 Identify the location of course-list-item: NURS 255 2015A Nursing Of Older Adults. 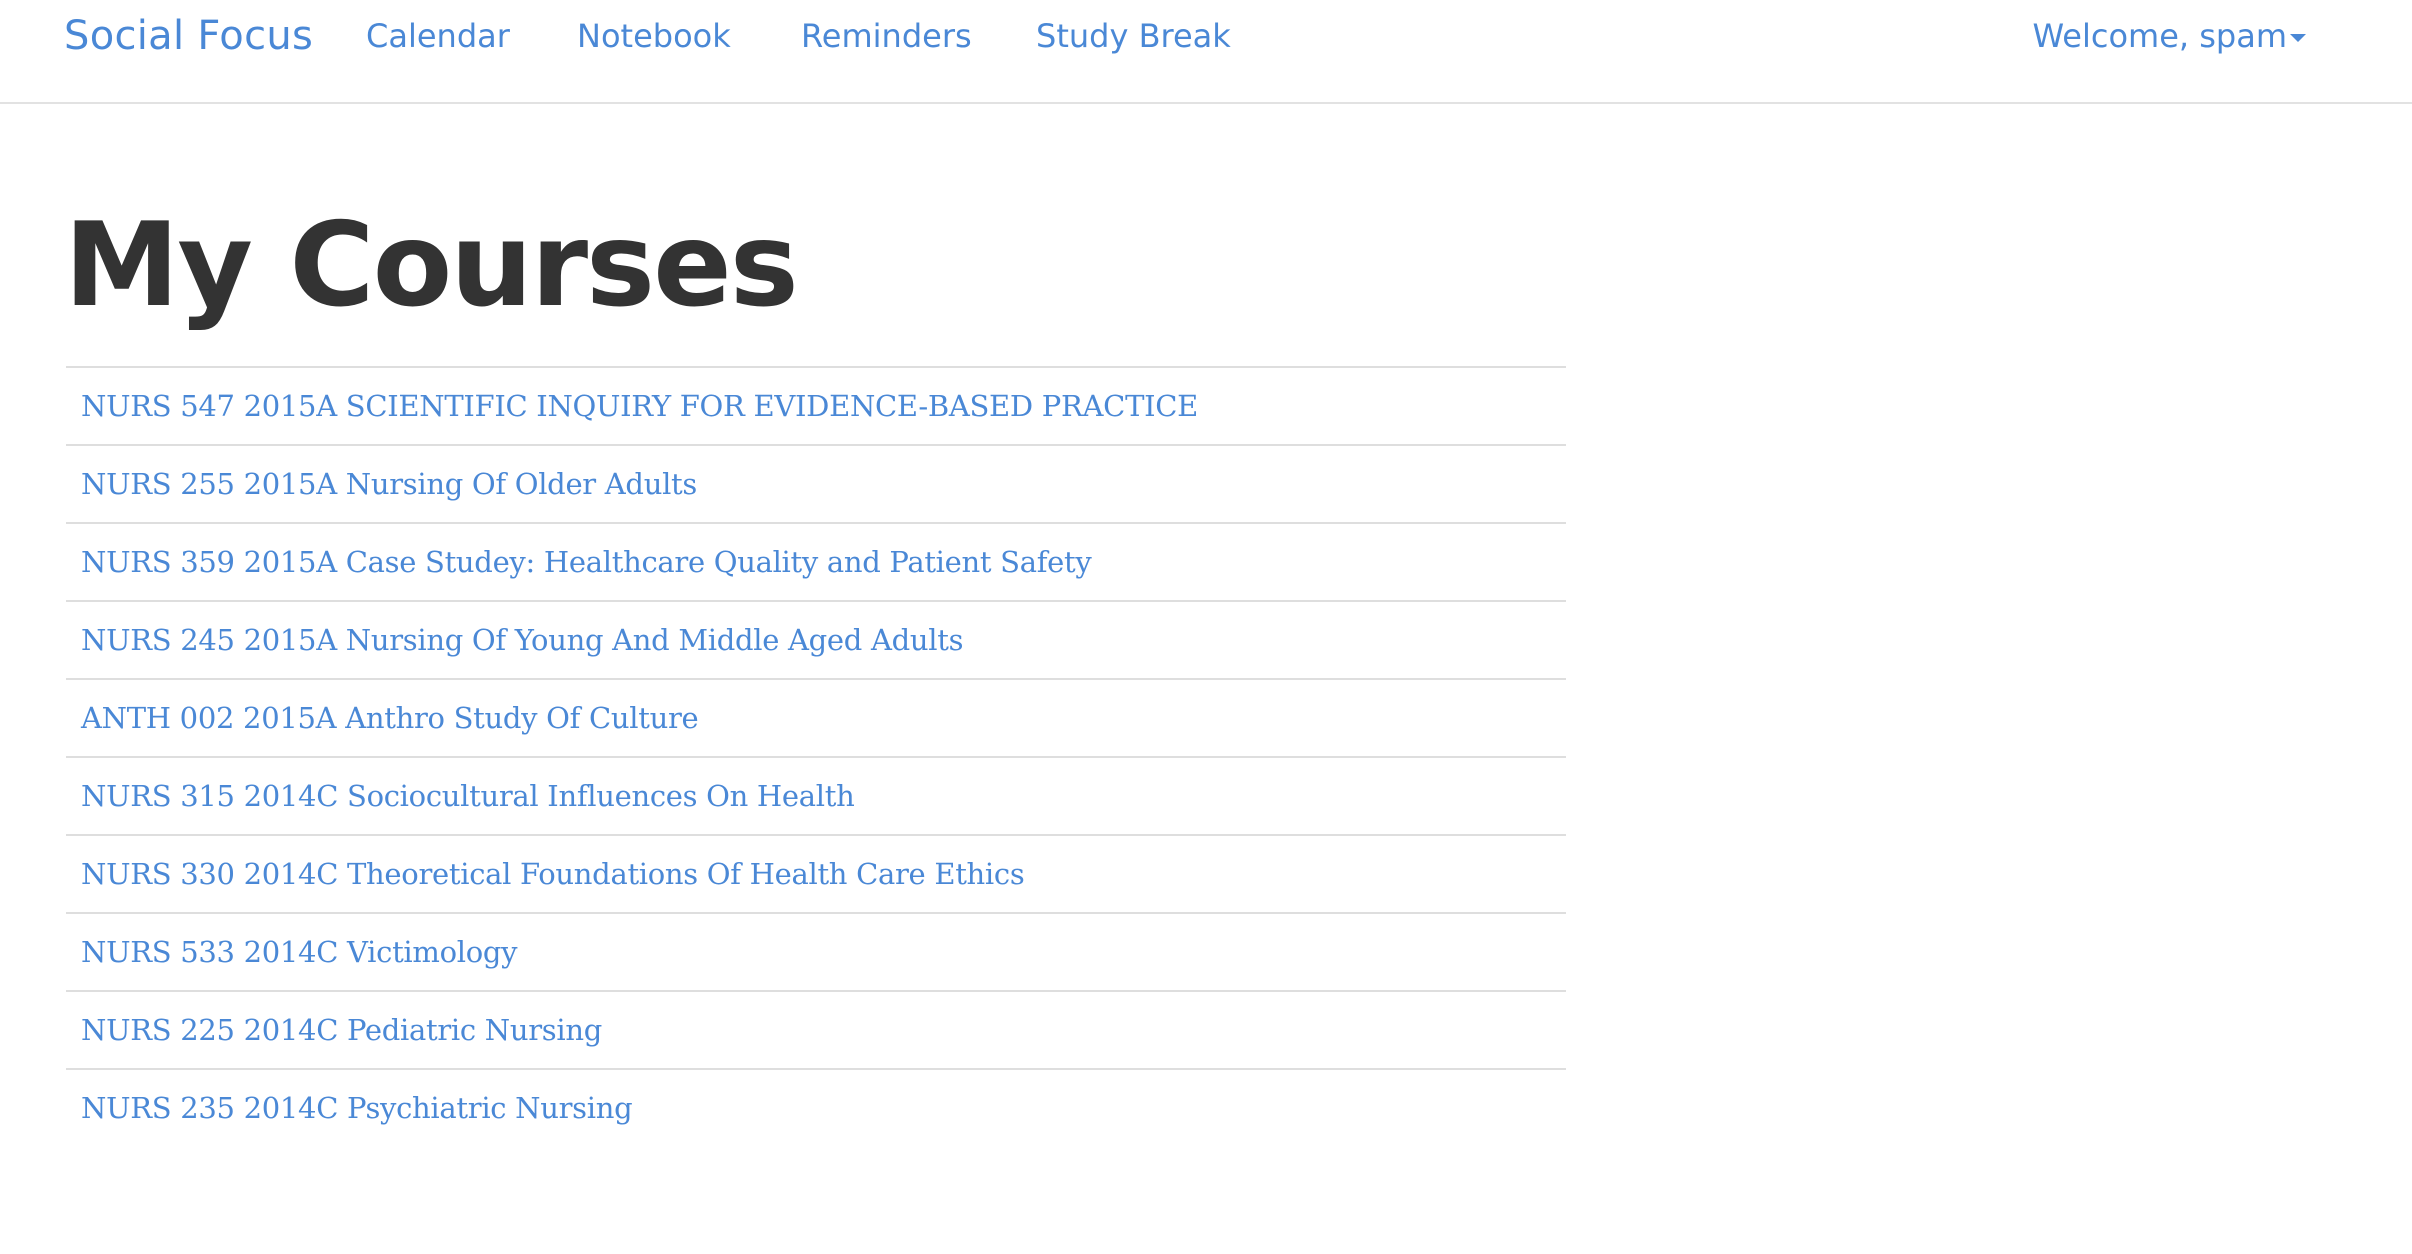
(816, 483).